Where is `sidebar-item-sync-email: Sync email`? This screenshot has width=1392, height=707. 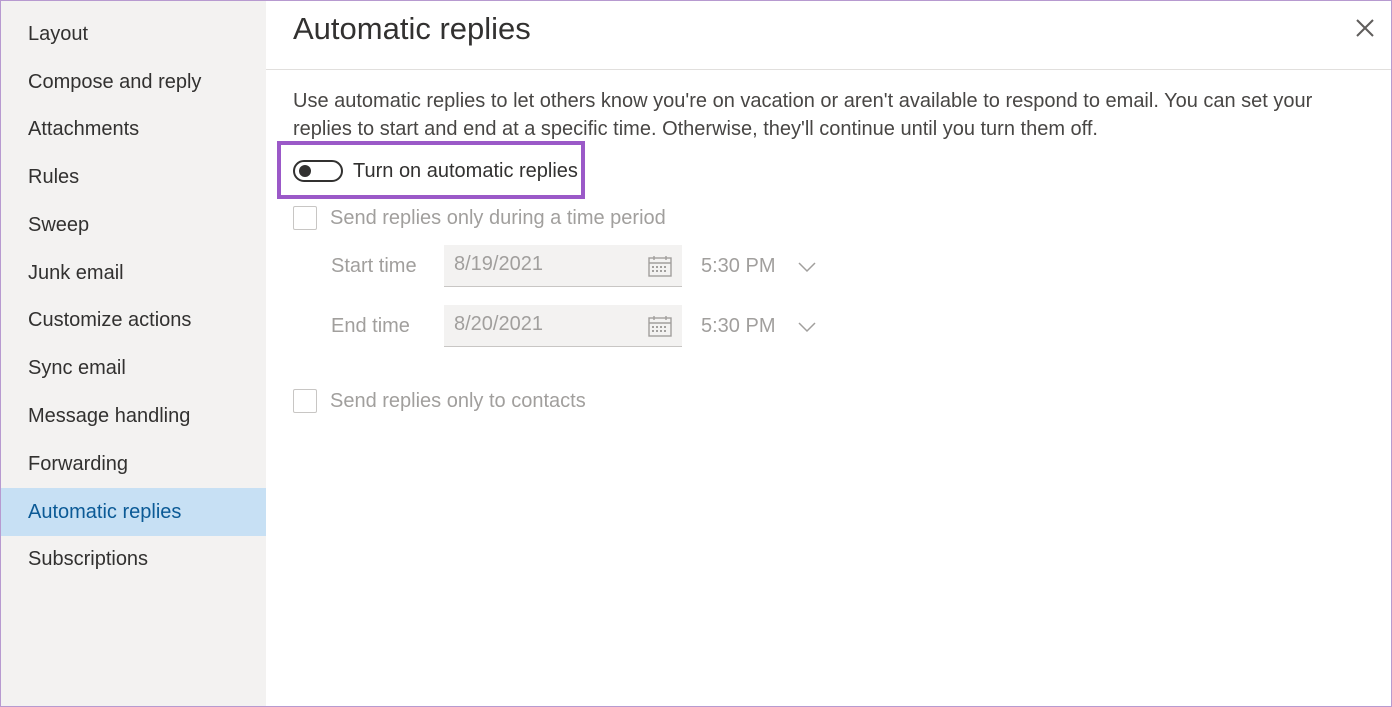
sidebar-item-sync-email: Sync email is located at coordinates (133, 368).